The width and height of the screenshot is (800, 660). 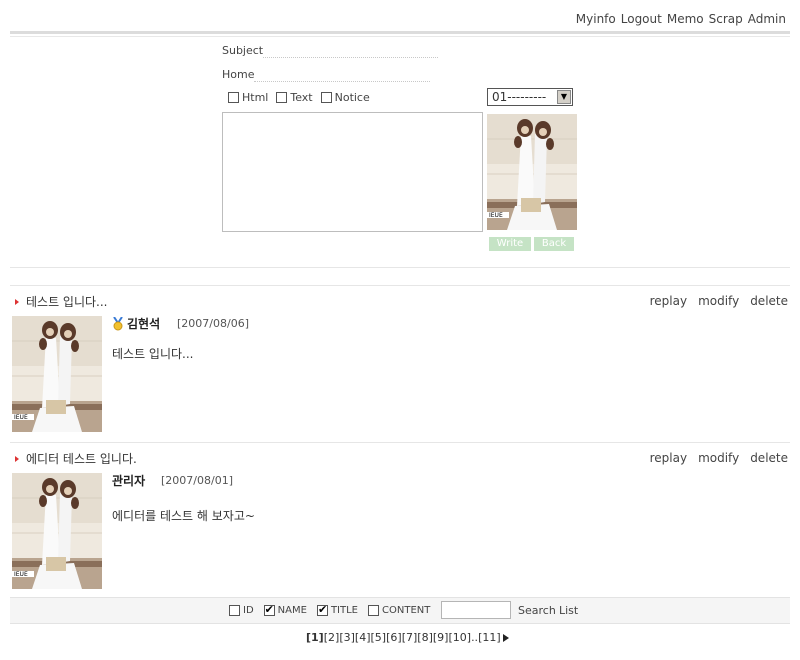 What do you see at coordinates (118, 323) in the screenshot?
I see `medal-icon` at bounding box center [118, 323].